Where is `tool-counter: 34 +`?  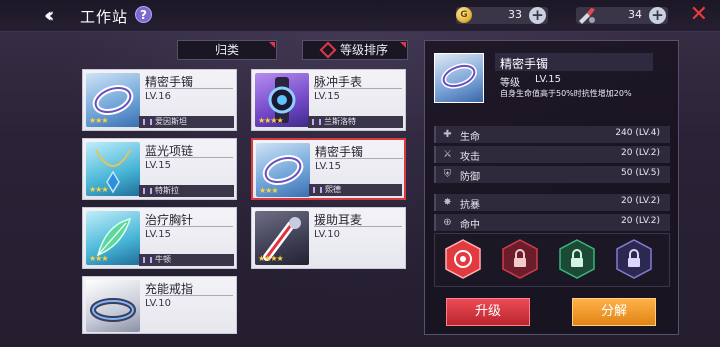 tool-counter: 34 + is located at coordinates (622, 15).